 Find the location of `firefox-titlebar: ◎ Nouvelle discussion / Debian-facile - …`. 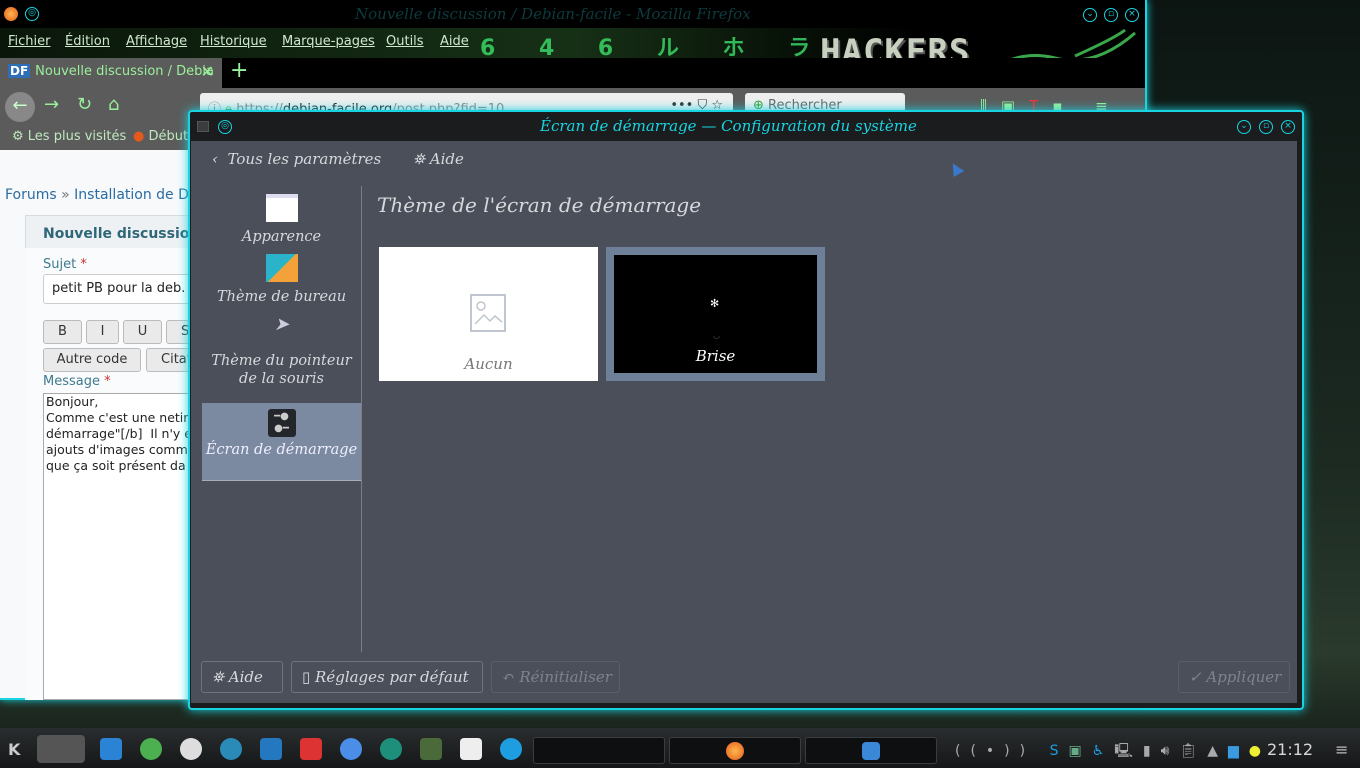

firefox-titlebar: ◎ Nouvelle discussion / Debian-facile - … is located at coordinates (572, 14).